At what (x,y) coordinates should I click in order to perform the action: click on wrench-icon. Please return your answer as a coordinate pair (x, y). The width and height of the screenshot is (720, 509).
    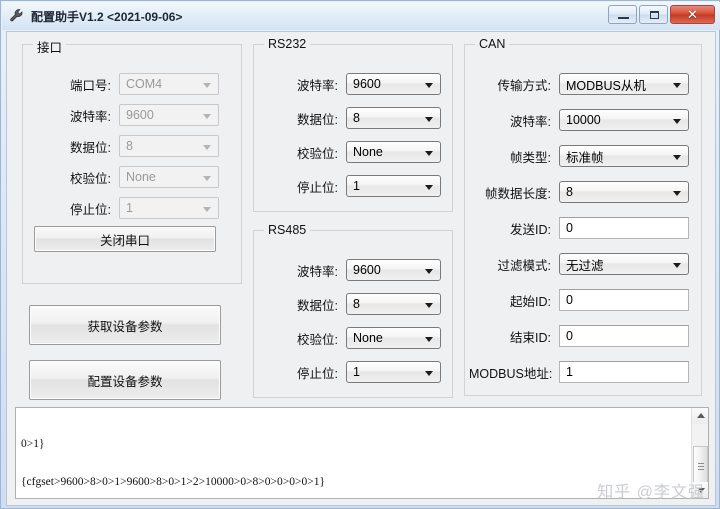
    Looking at the image, I should click on (17, 16).